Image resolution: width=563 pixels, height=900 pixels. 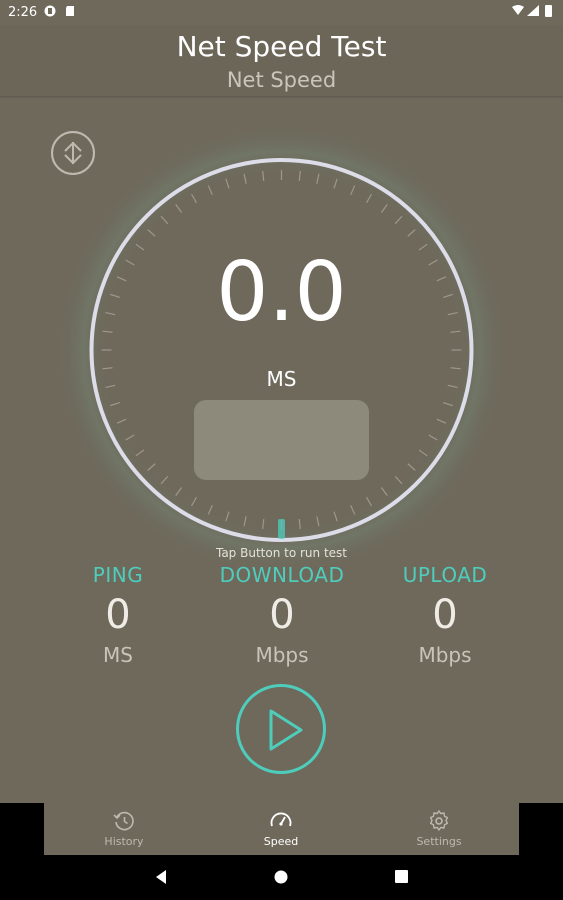 What do you see at coordinates (548, 11) in the screenshot?
I see `battery-icon` at bounding box center [548, 11].